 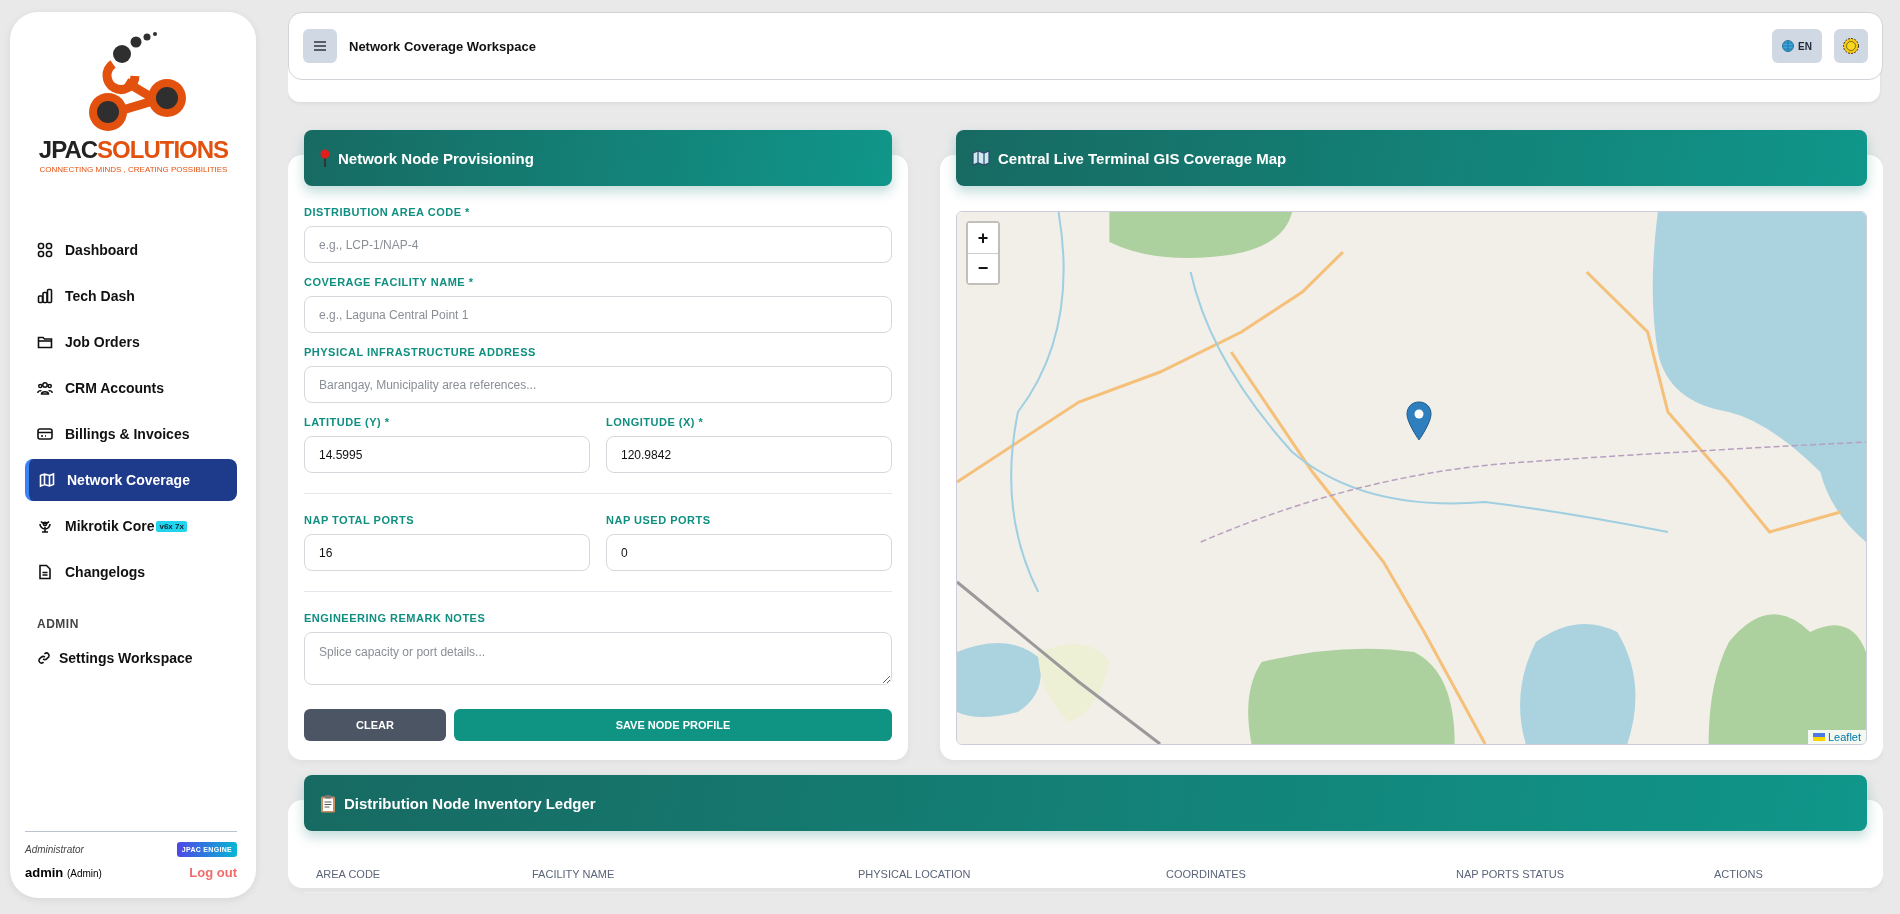 What do you see at coordinates (673, 725) in the screenshot?
I see `save-button: SAVE NODE PROFILE` at bounding box center [673, 725].